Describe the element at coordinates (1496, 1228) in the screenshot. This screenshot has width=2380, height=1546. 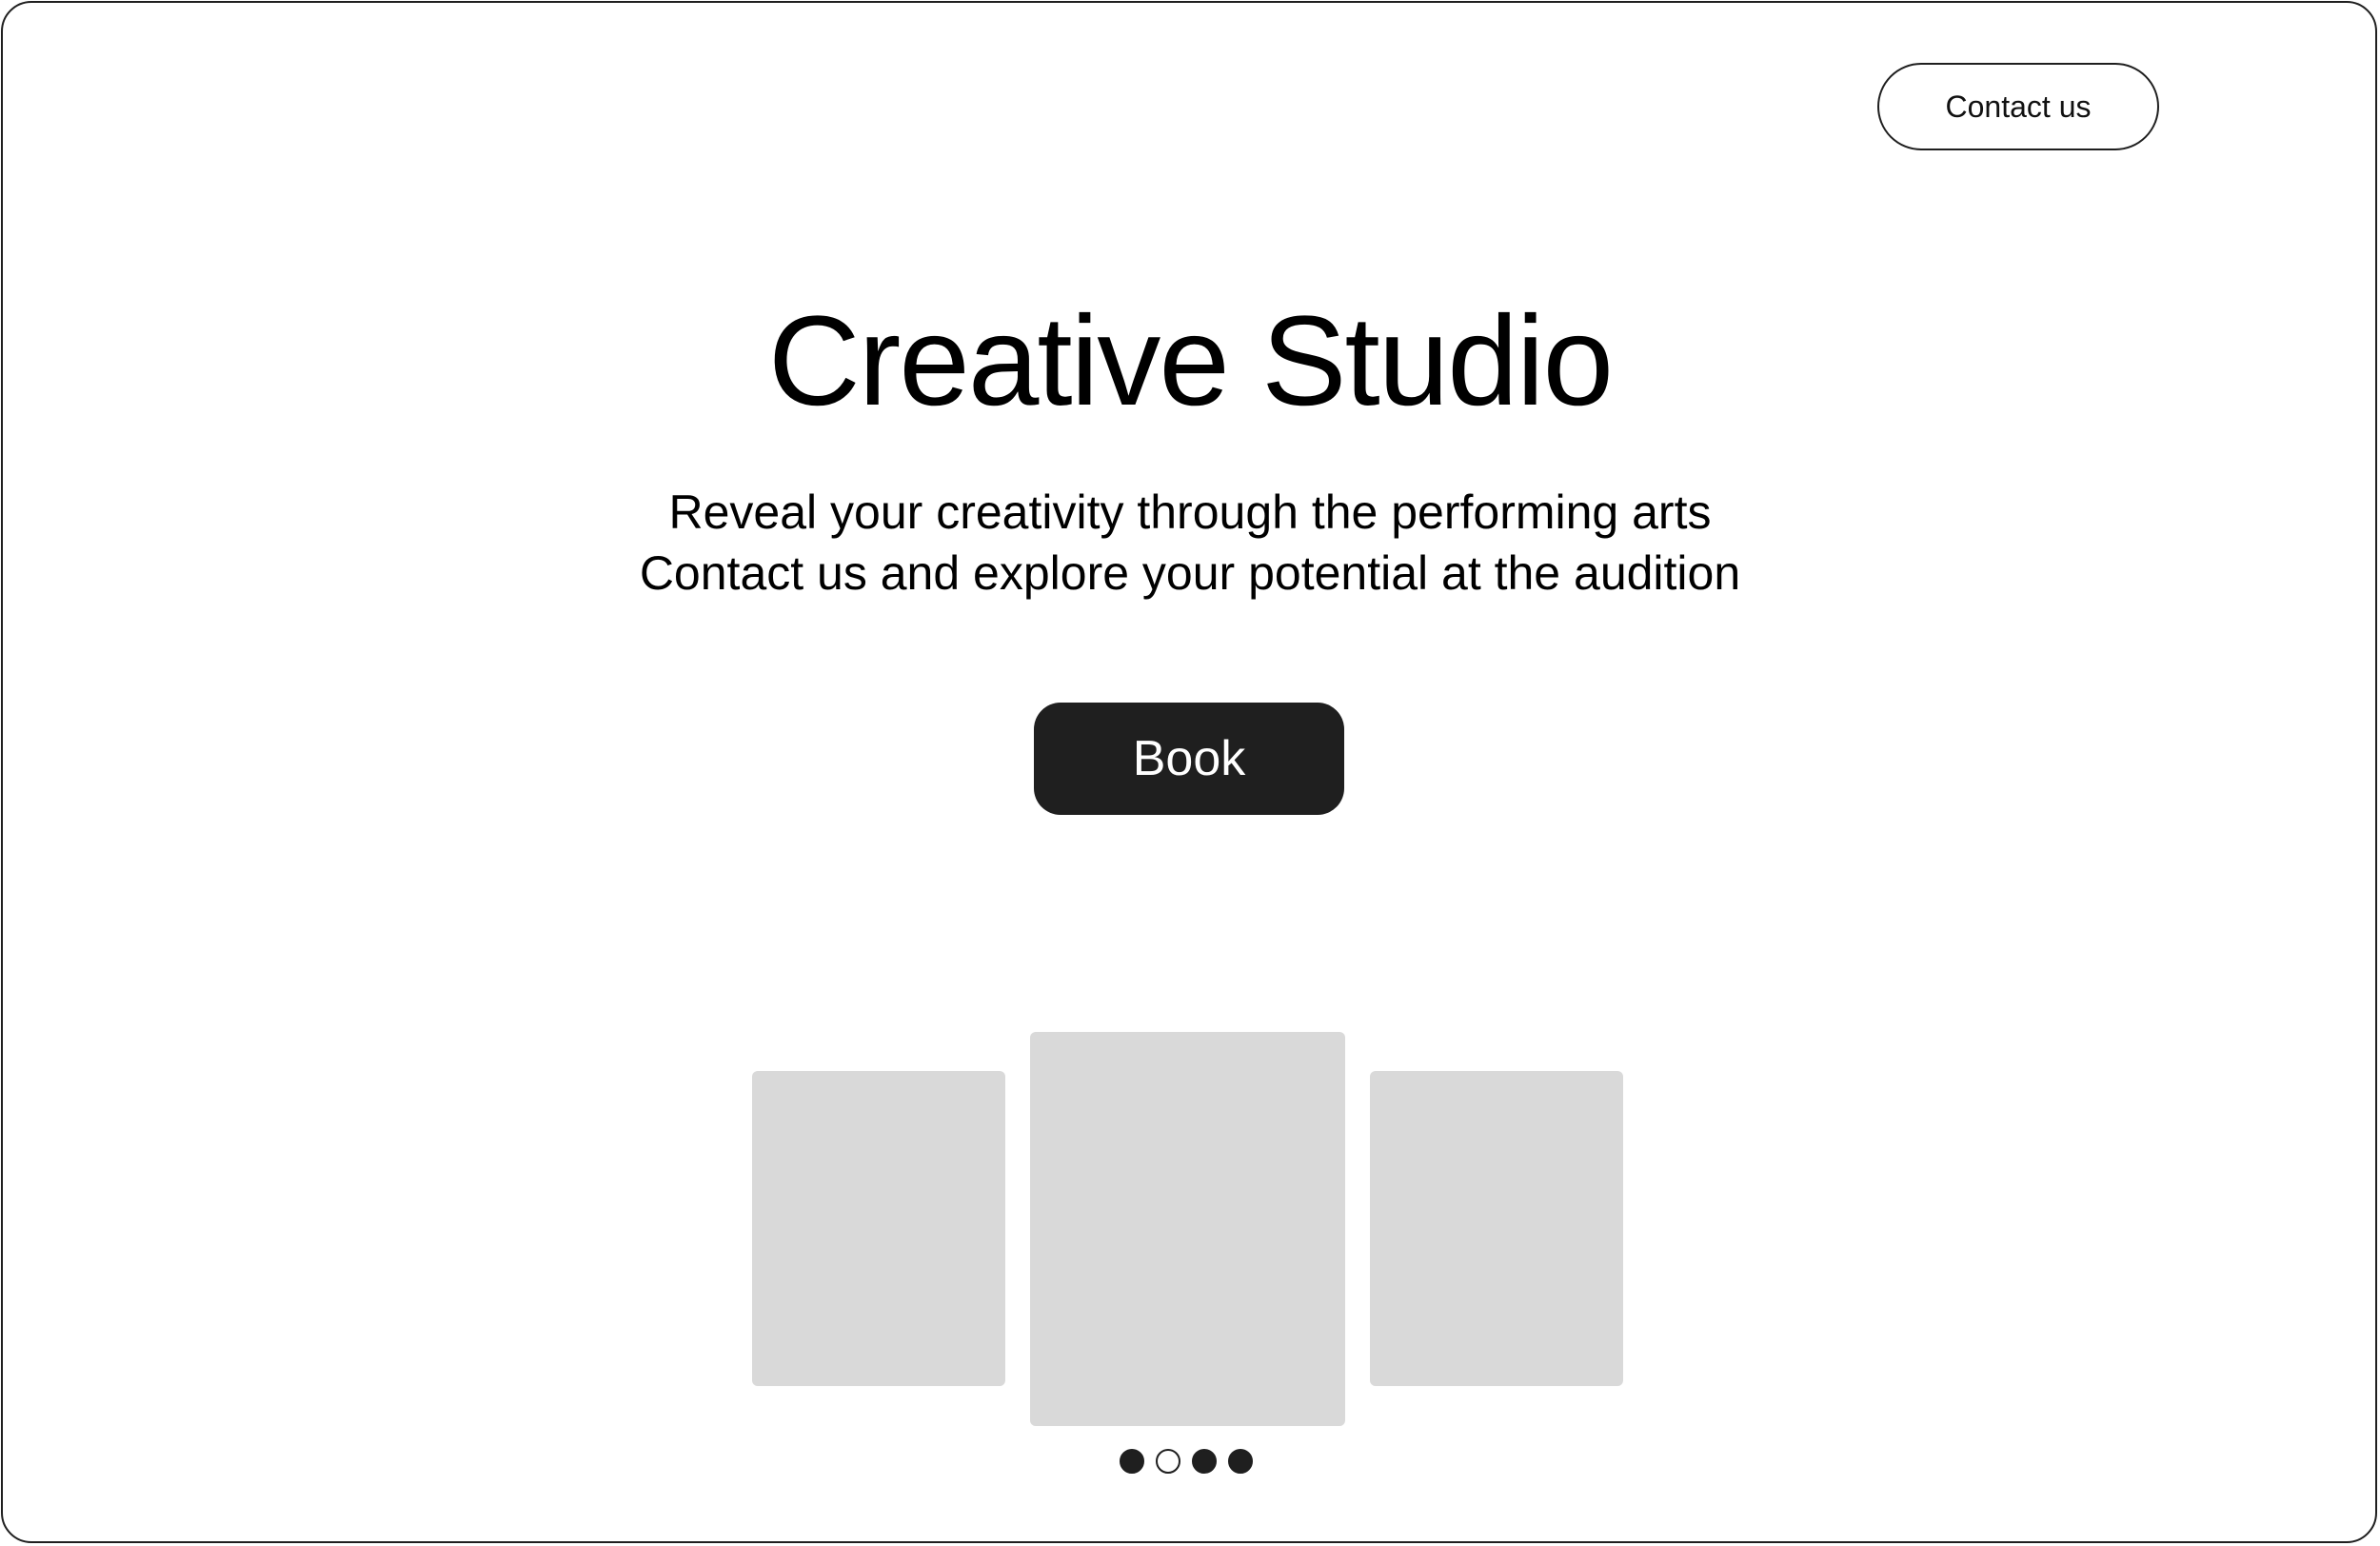
I see `carousel-slide-next` at that location.